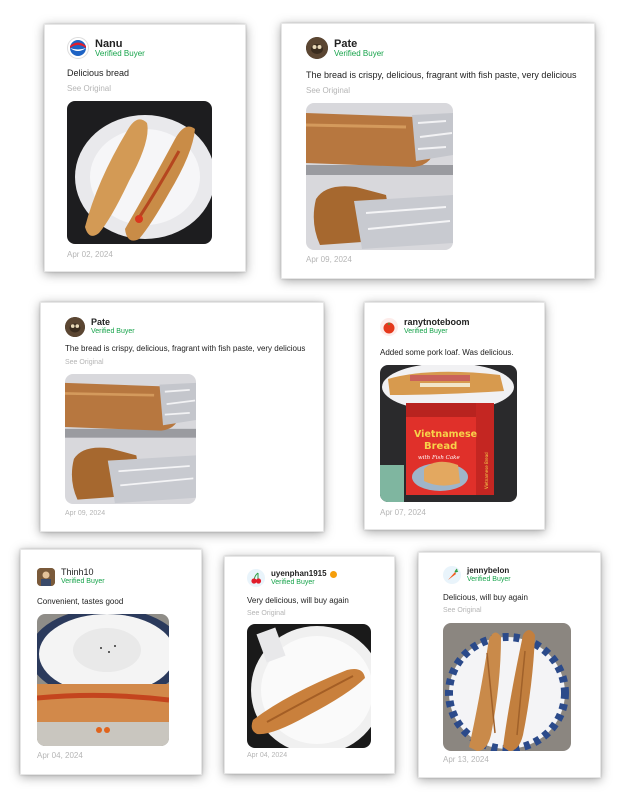  I want to click on tomato-icon, so click(389, 327).